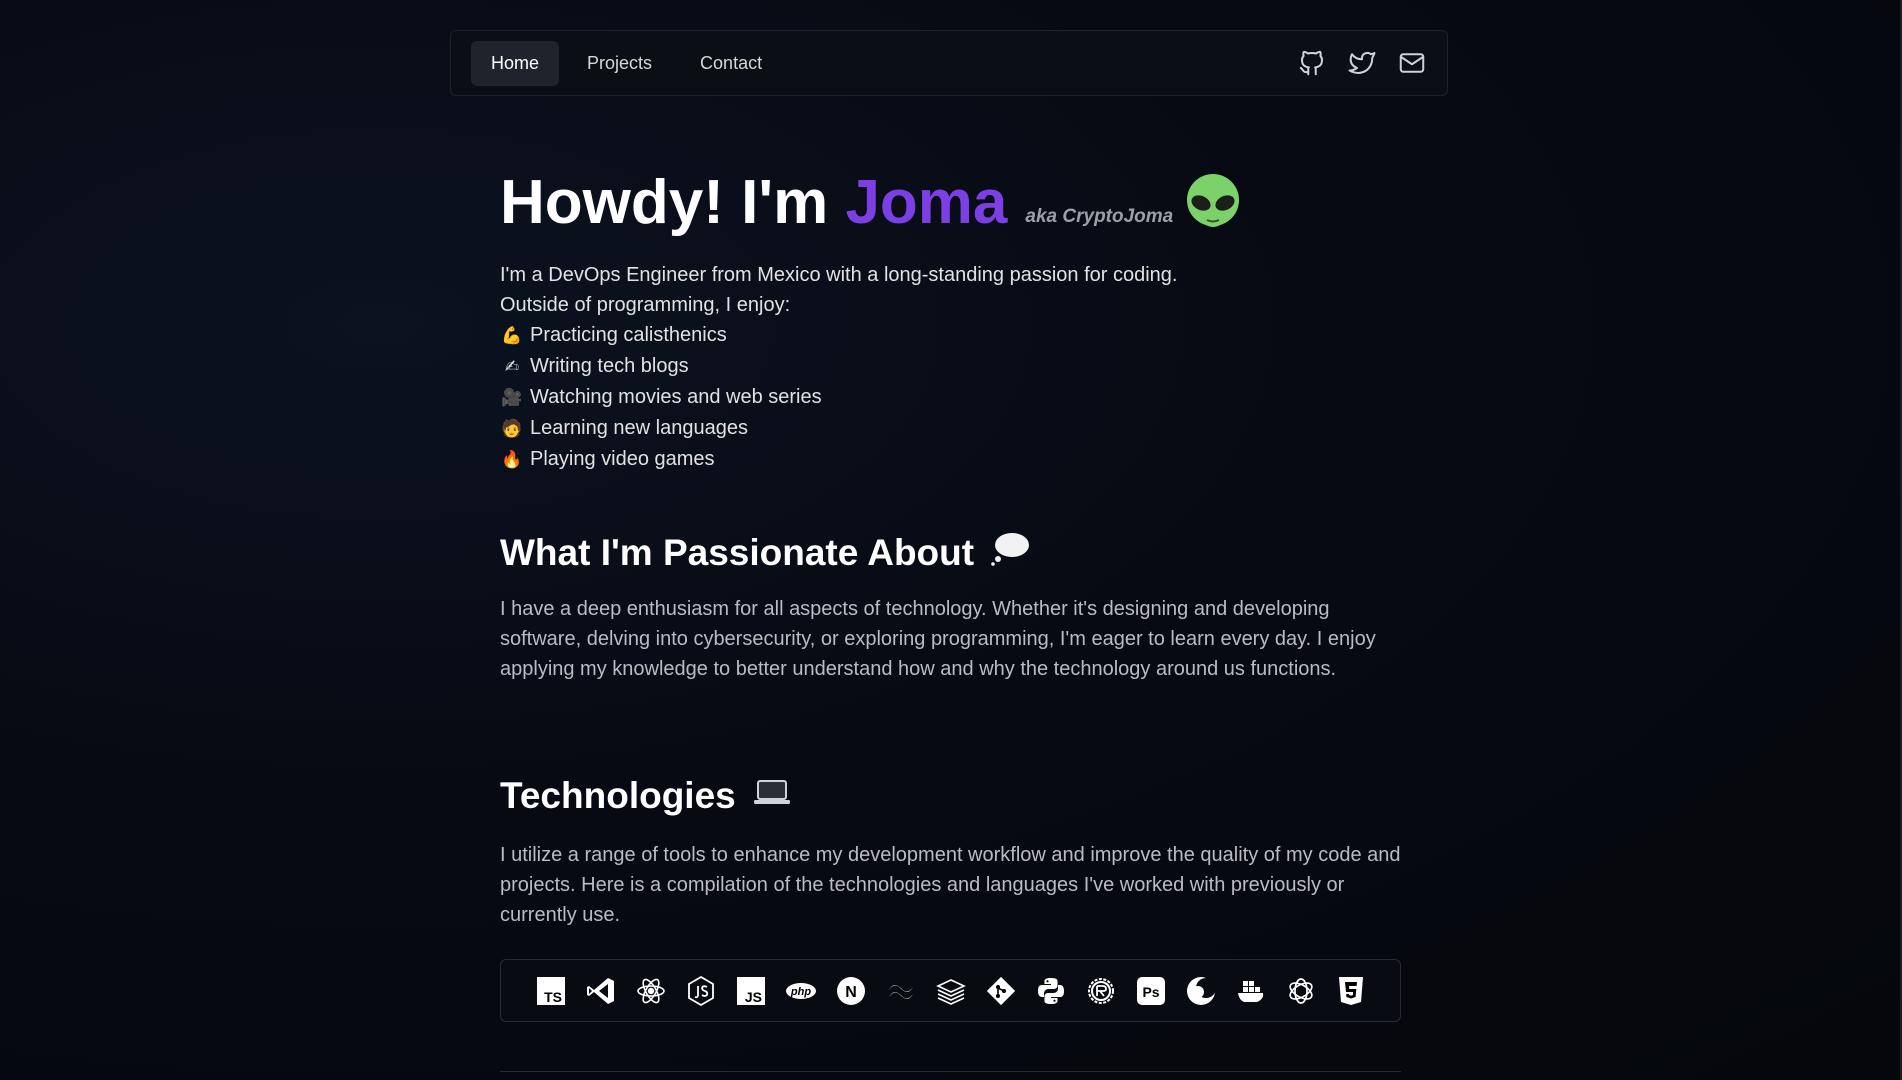 The image size is (1902, 1080). What do you see at coordinates (512, 366) in the screenshot?
I see `writing-hand-icon: ✍` at bounding box center [512, 366].